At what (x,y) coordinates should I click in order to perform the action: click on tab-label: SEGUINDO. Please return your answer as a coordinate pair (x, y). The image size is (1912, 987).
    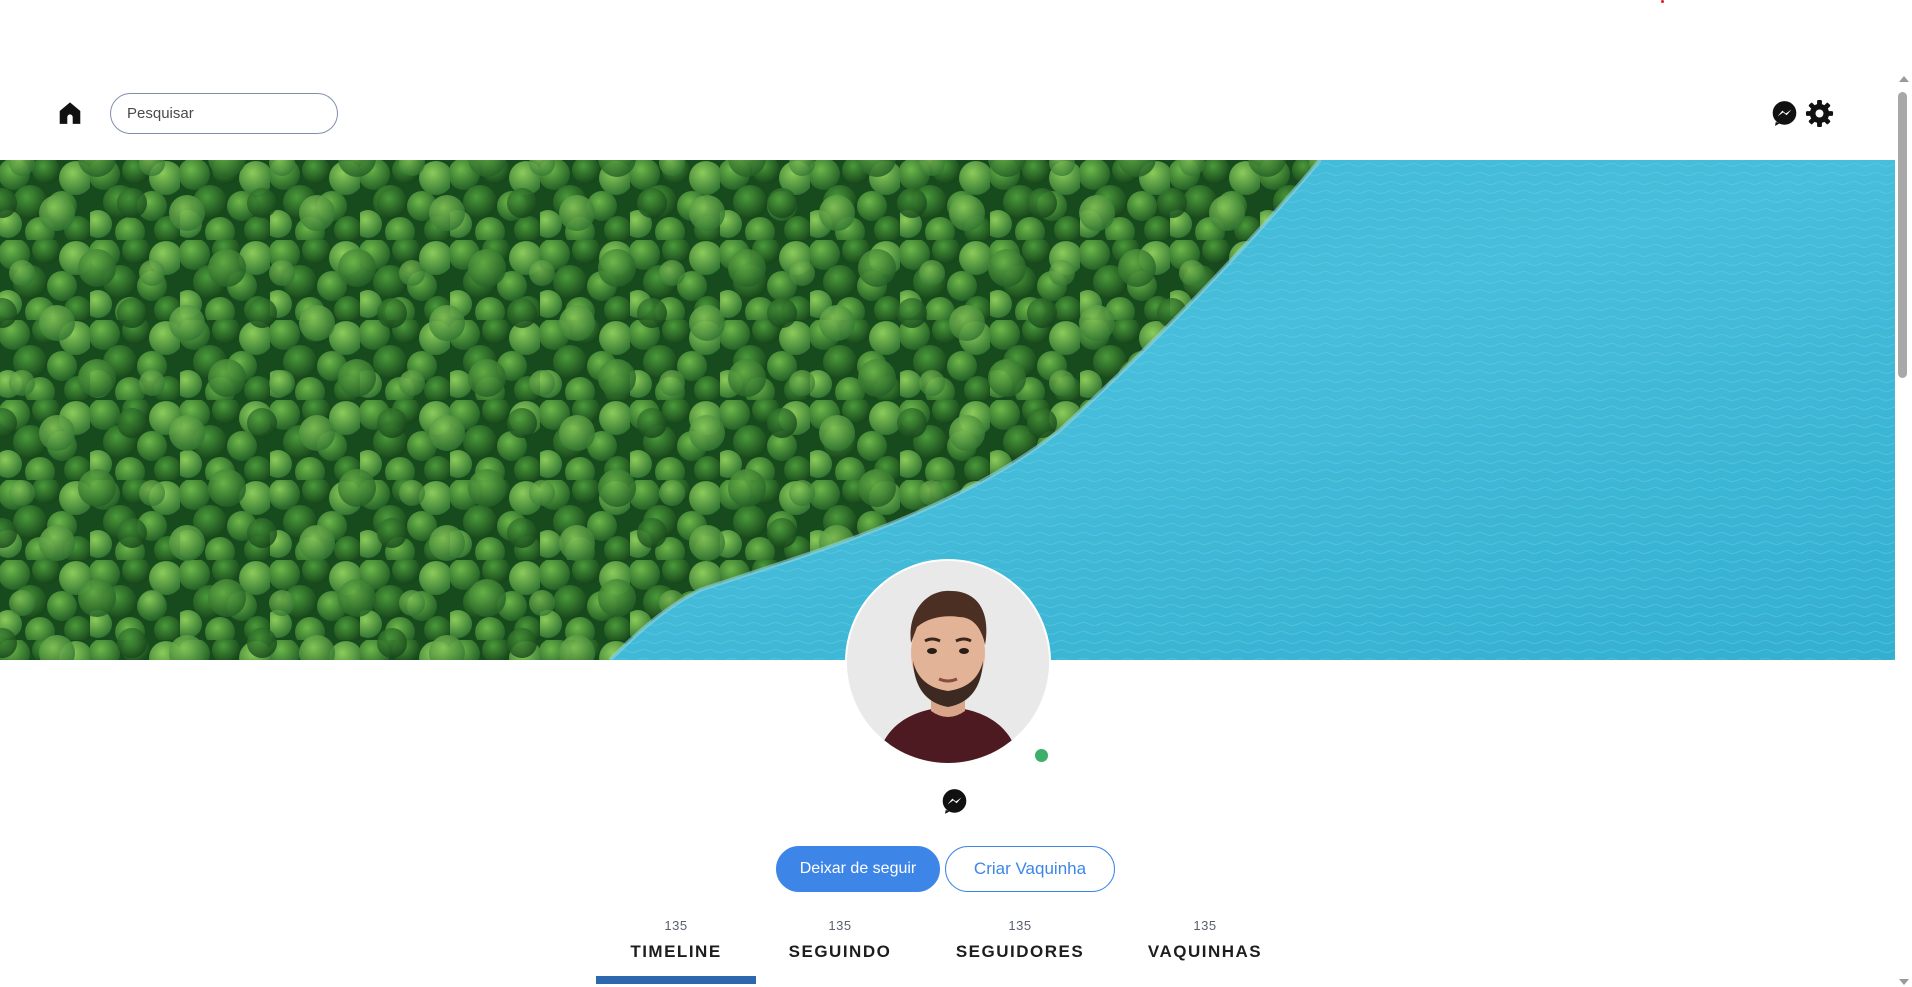
    Looking at the image, I should click on (840, 951).